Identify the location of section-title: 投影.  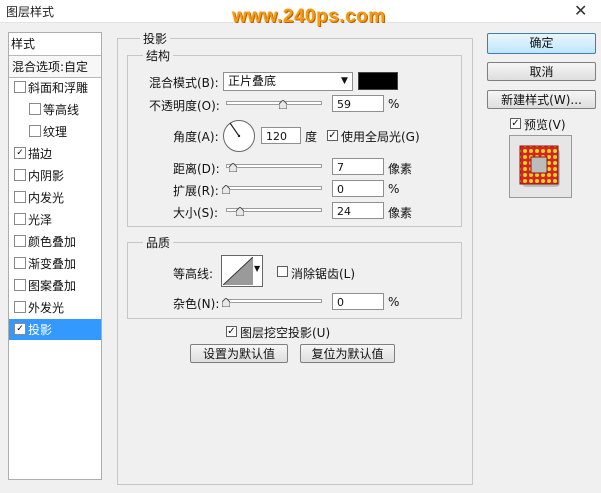
(155, 38).